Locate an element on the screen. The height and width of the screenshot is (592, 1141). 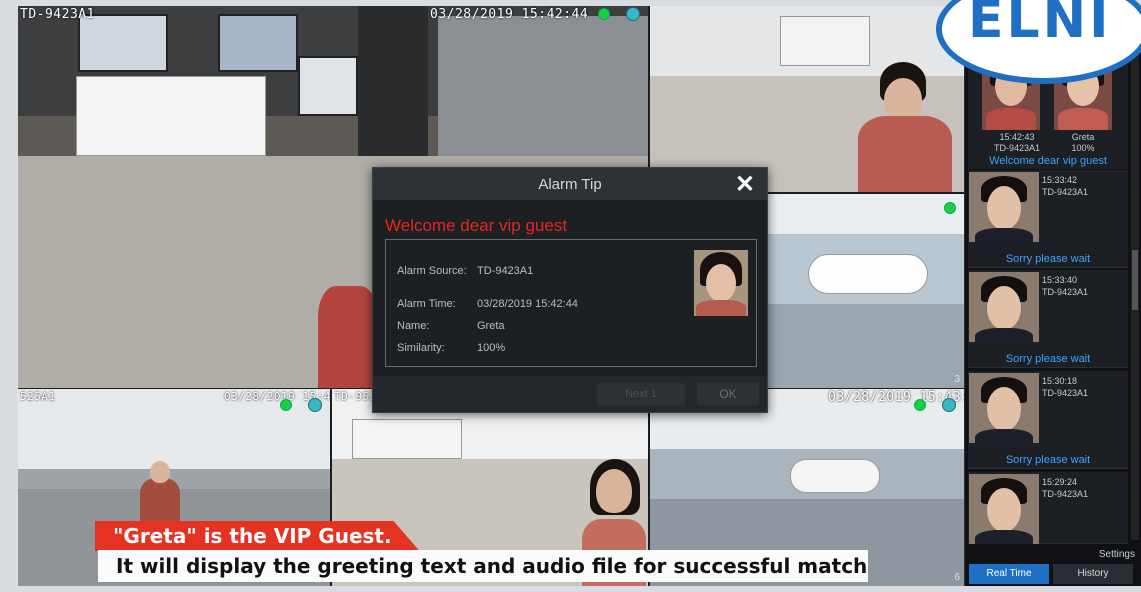
tab-history: History is located at coordinates (1093, 574).